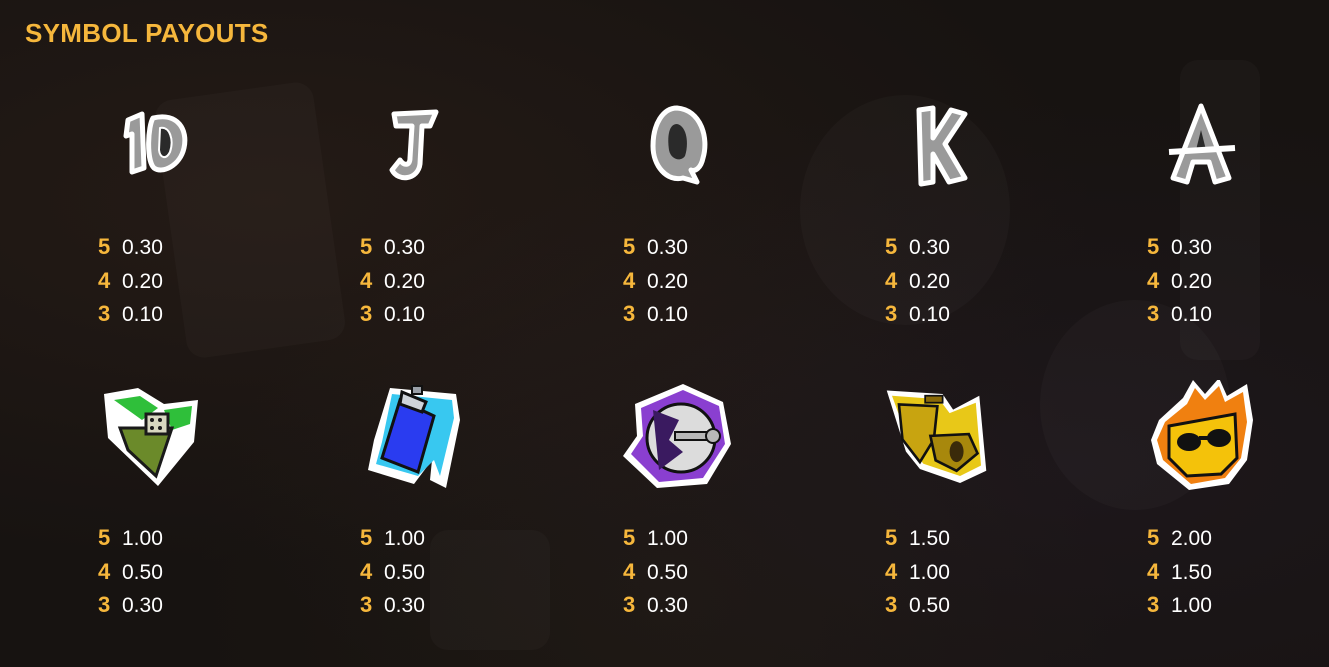 This screenshot has width=1329, height=667. What do you see at coordinates (415, 145) in the screenshot?
I see `graffiti-j-icon` at bounding box center [415, 145].